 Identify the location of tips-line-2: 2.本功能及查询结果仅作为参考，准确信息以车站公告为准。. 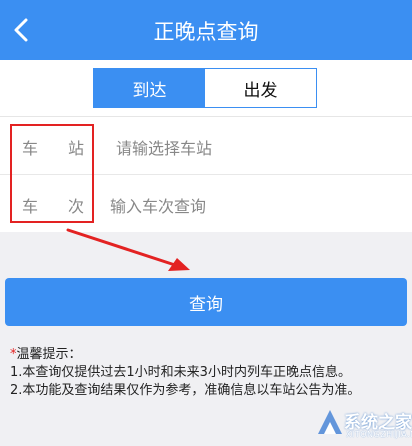
(185, 390).